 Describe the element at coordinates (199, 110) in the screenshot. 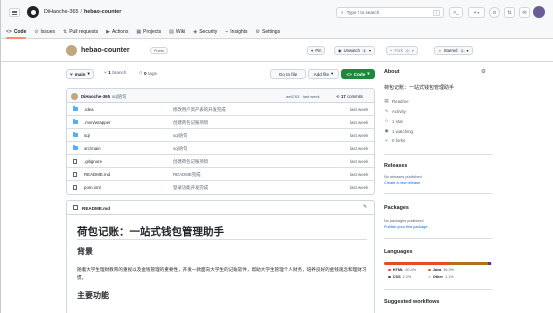

I see `file-commit-message: 修改用户资产表的开发完成` at that location.